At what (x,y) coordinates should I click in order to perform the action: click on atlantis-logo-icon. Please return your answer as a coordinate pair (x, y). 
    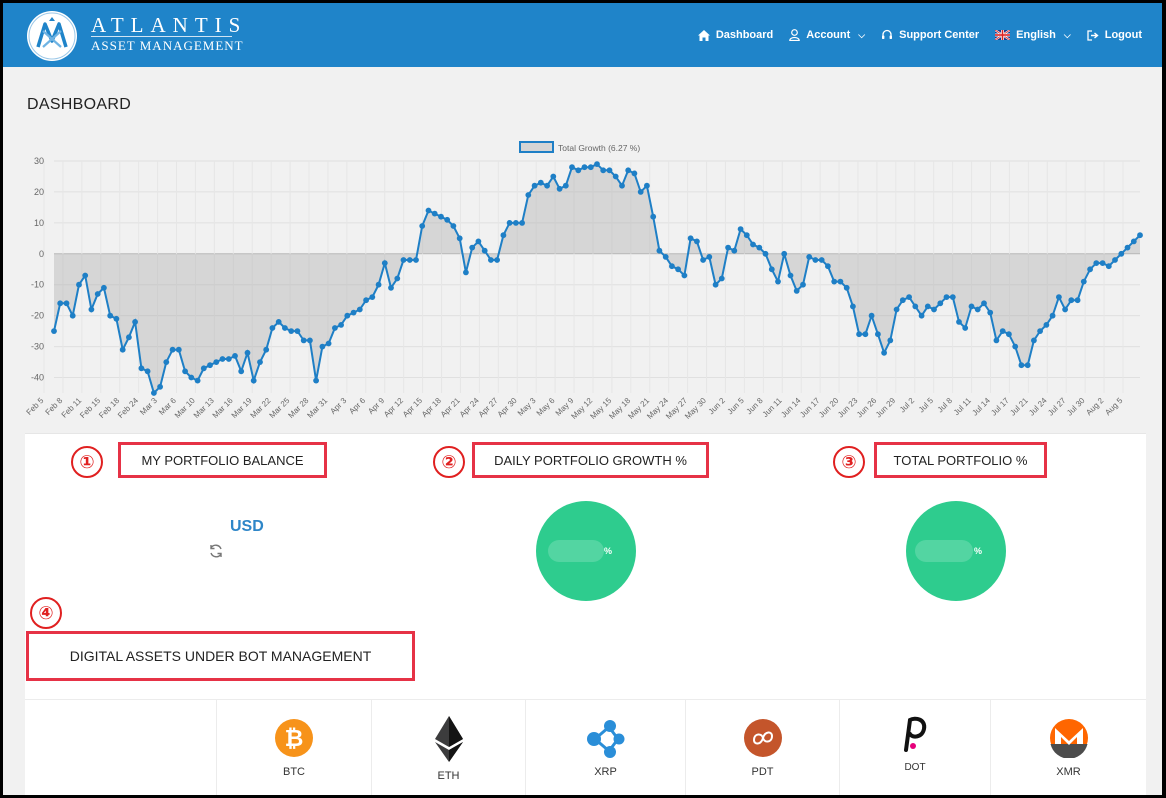
    Looking at the image, I should click on (52, 36).